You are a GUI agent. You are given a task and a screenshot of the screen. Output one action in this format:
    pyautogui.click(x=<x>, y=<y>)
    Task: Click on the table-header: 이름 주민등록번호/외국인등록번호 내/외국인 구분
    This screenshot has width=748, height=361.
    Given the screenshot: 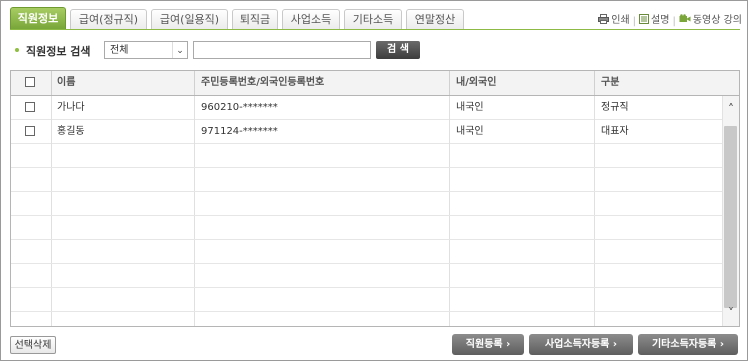 What is the action you would take?
    pyautogui.click(x=375, y=83)
    